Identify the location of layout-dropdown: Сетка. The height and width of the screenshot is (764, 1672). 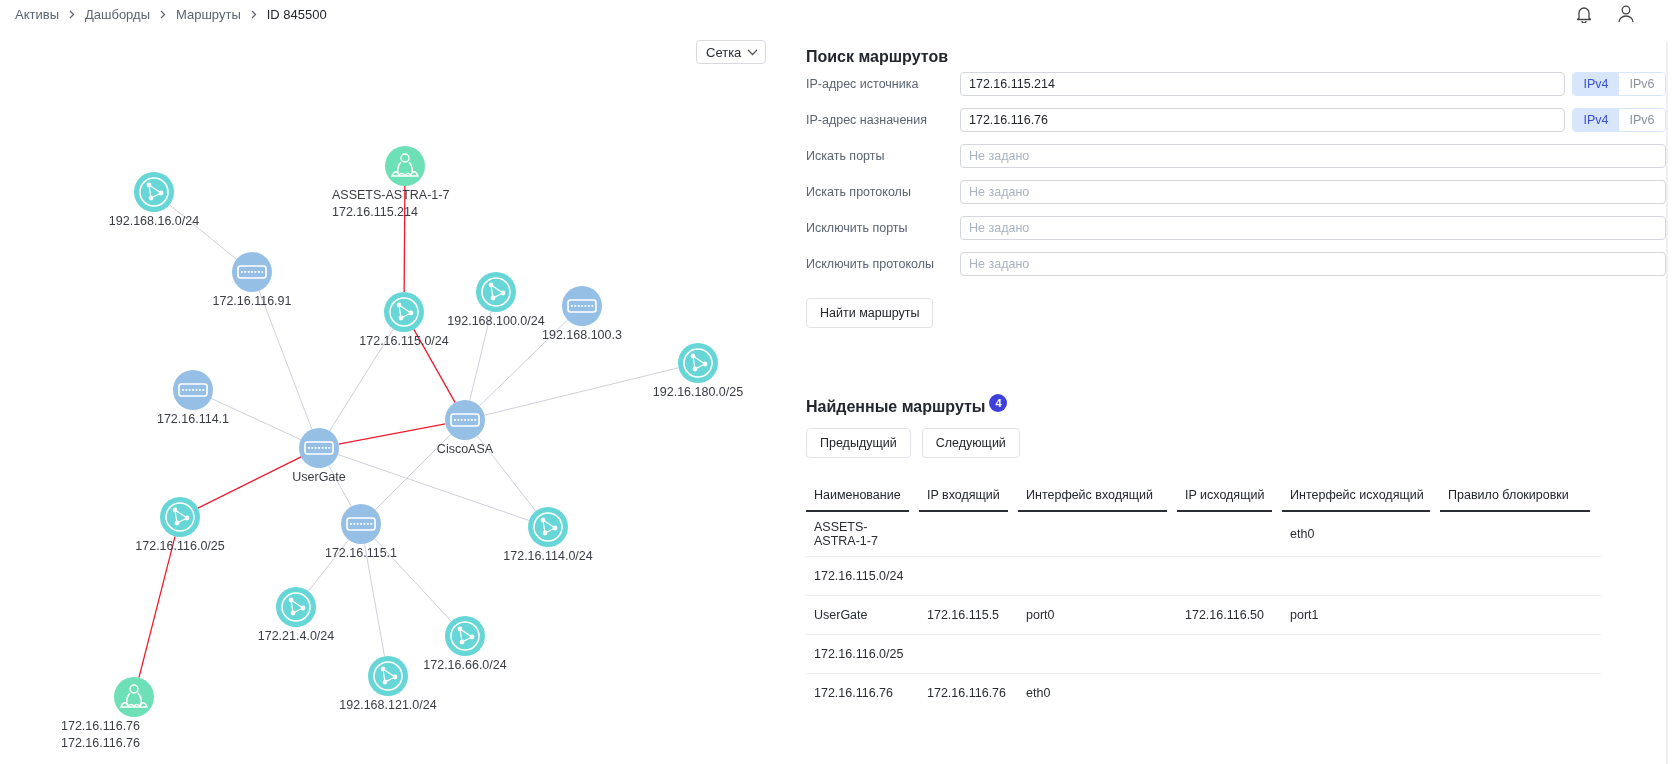
(731, 52).